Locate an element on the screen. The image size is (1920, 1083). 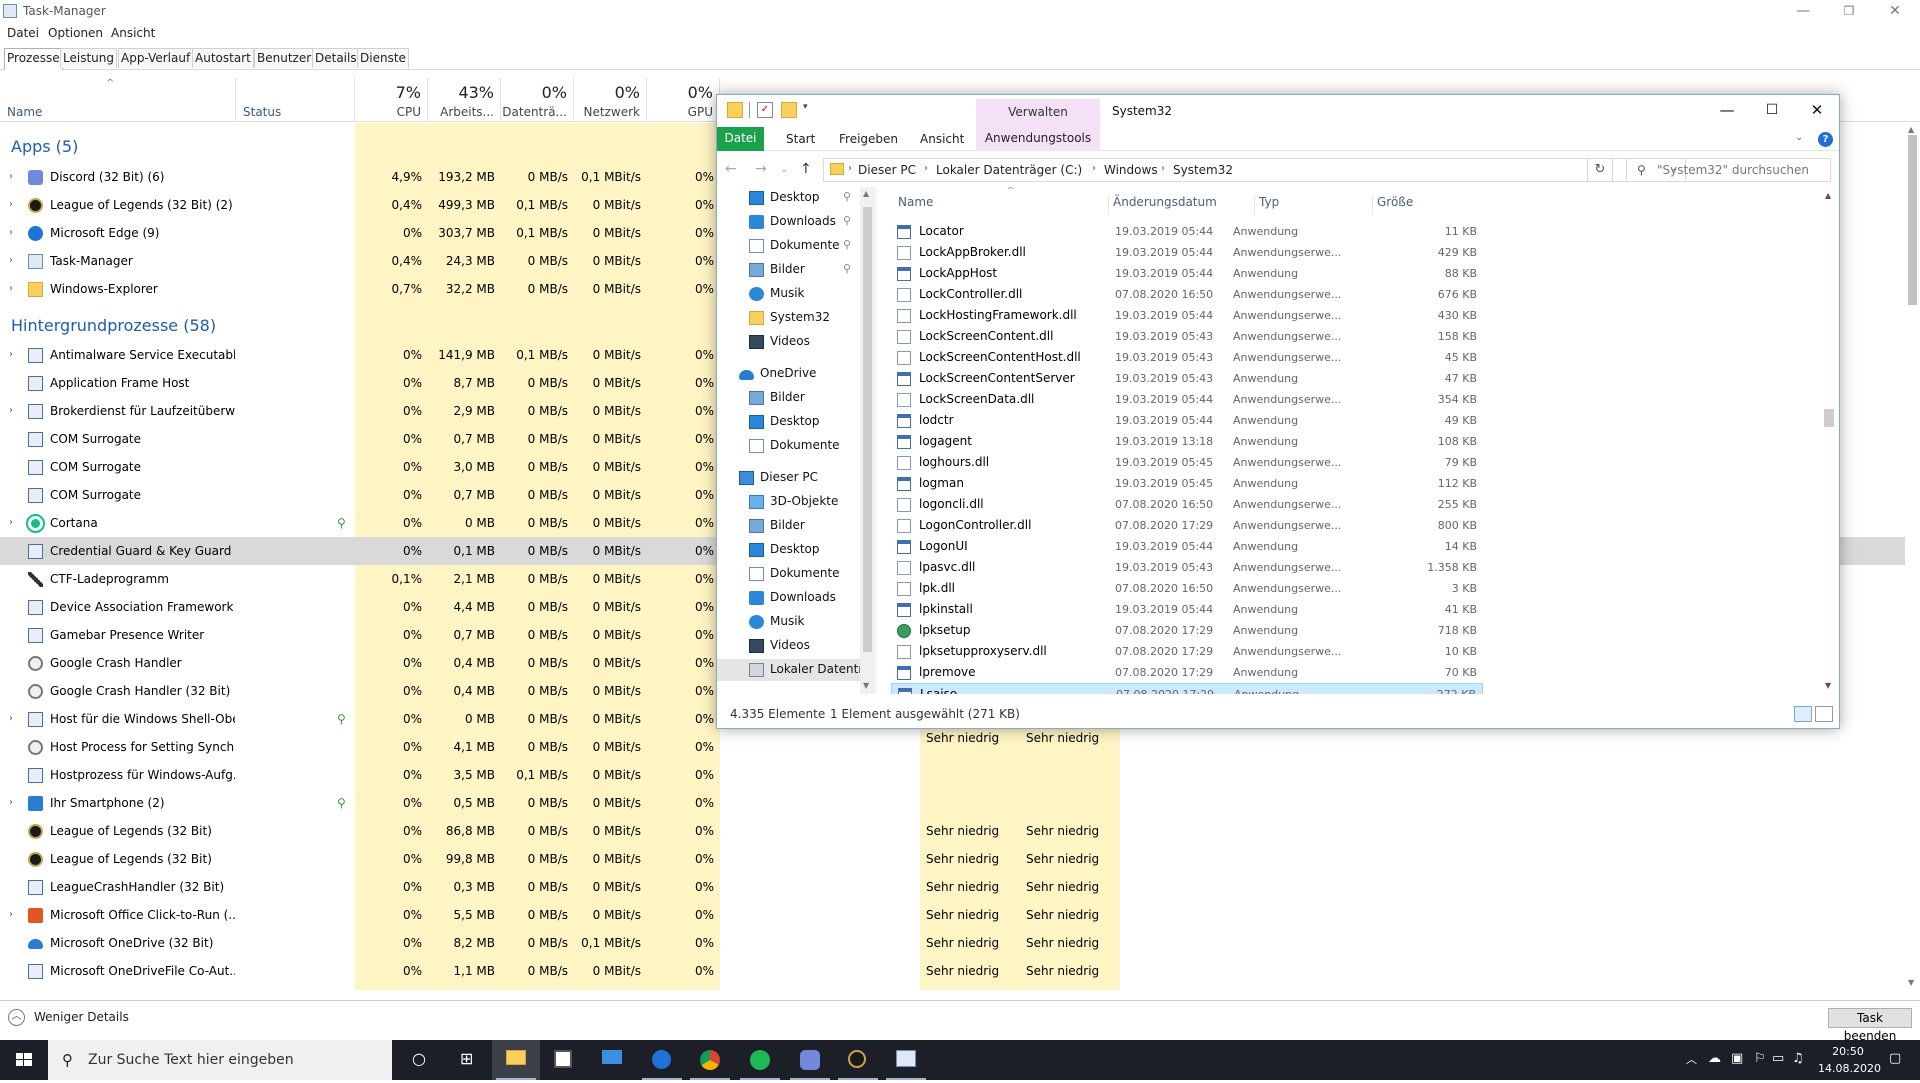
customize-toolbar-icon: ▾ is located at coordinates (811, 110).